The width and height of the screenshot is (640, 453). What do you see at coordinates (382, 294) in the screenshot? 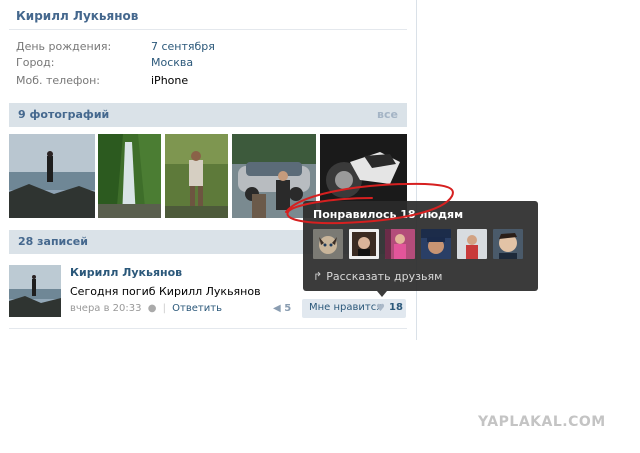
I see `popup-pointer` at bounding box center [382, 294].